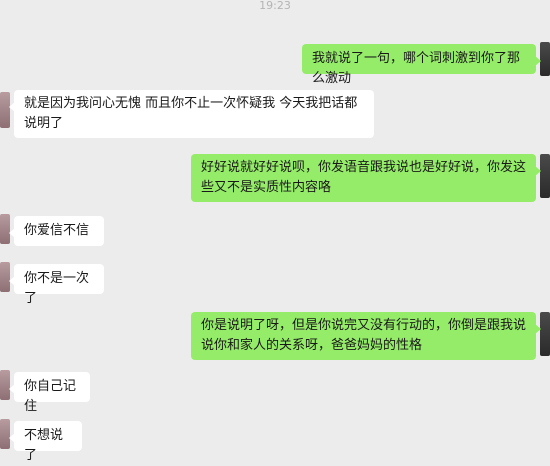  What do you see at coordinates (275, 6) in the screenshot?
I see `message-timestamp: 19:23` at bounding box center [275, 6].